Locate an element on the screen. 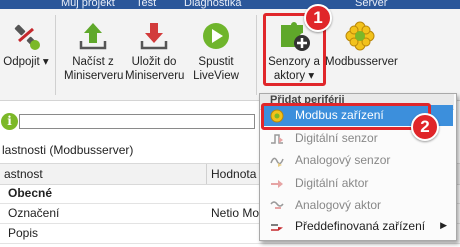  tab-diagnostika: Diagnostika is located at coordinates (212, 4).